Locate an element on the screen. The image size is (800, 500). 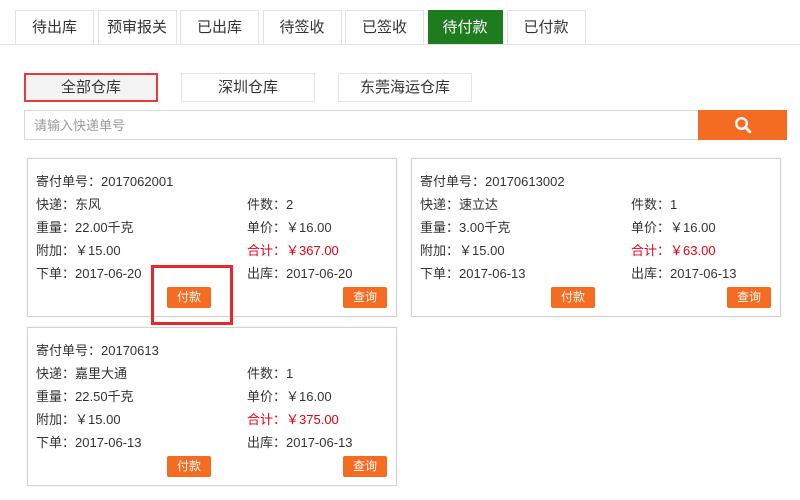
order-number-field: 寄付单号：20170613002 is located at coordinates (595, 181).